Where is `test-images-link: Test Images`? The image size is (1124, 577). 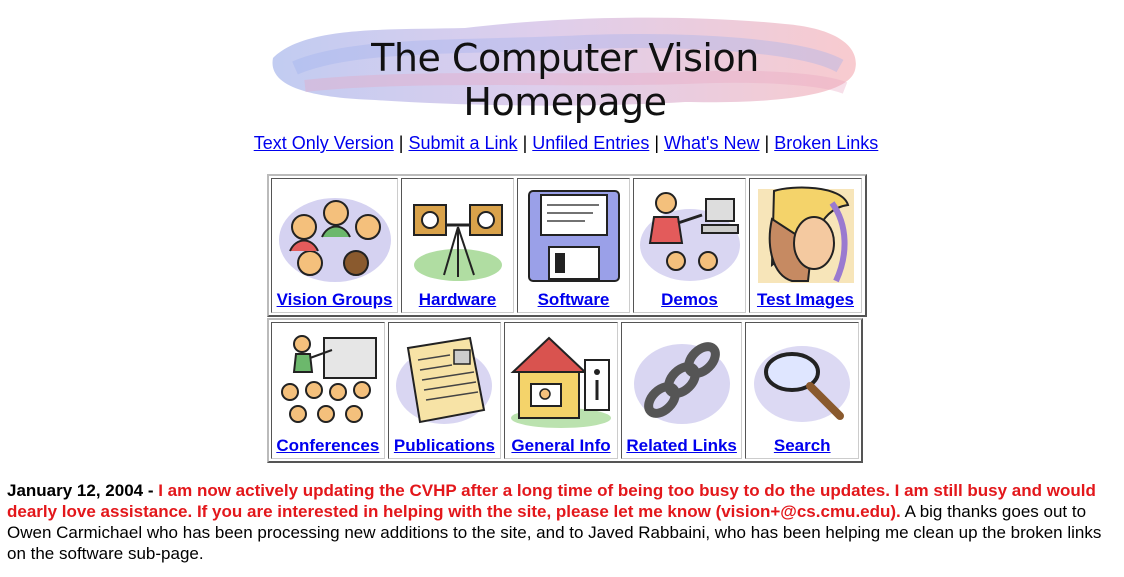
test-images-link: Test Images is located at coordinates (805, 300).